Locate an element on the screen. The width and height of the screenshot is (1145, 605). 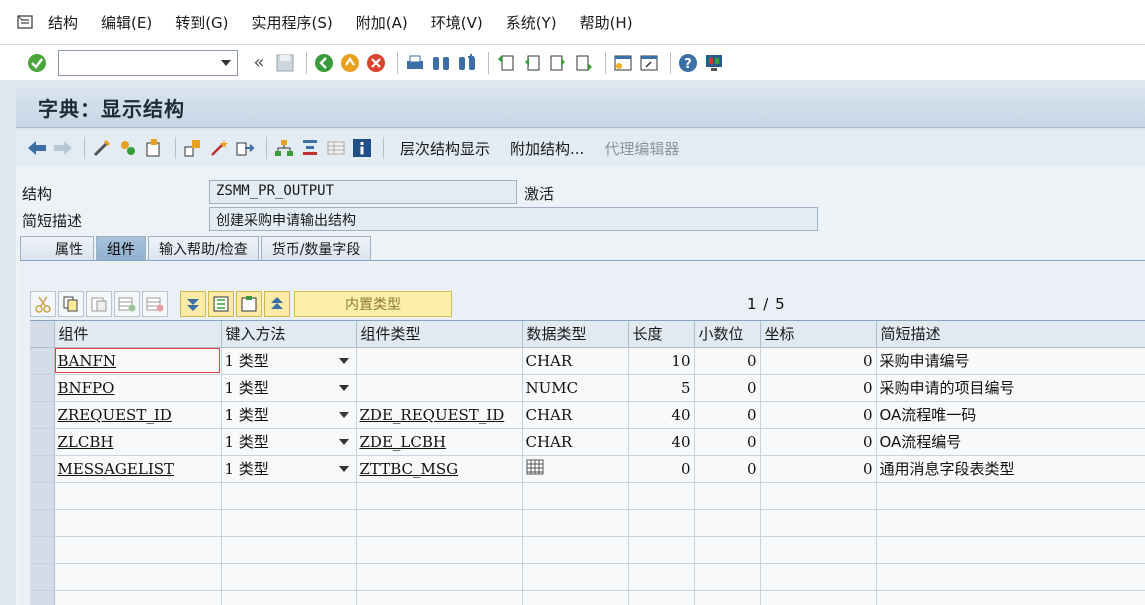
entry-icon is located at coordinates (249, 304).